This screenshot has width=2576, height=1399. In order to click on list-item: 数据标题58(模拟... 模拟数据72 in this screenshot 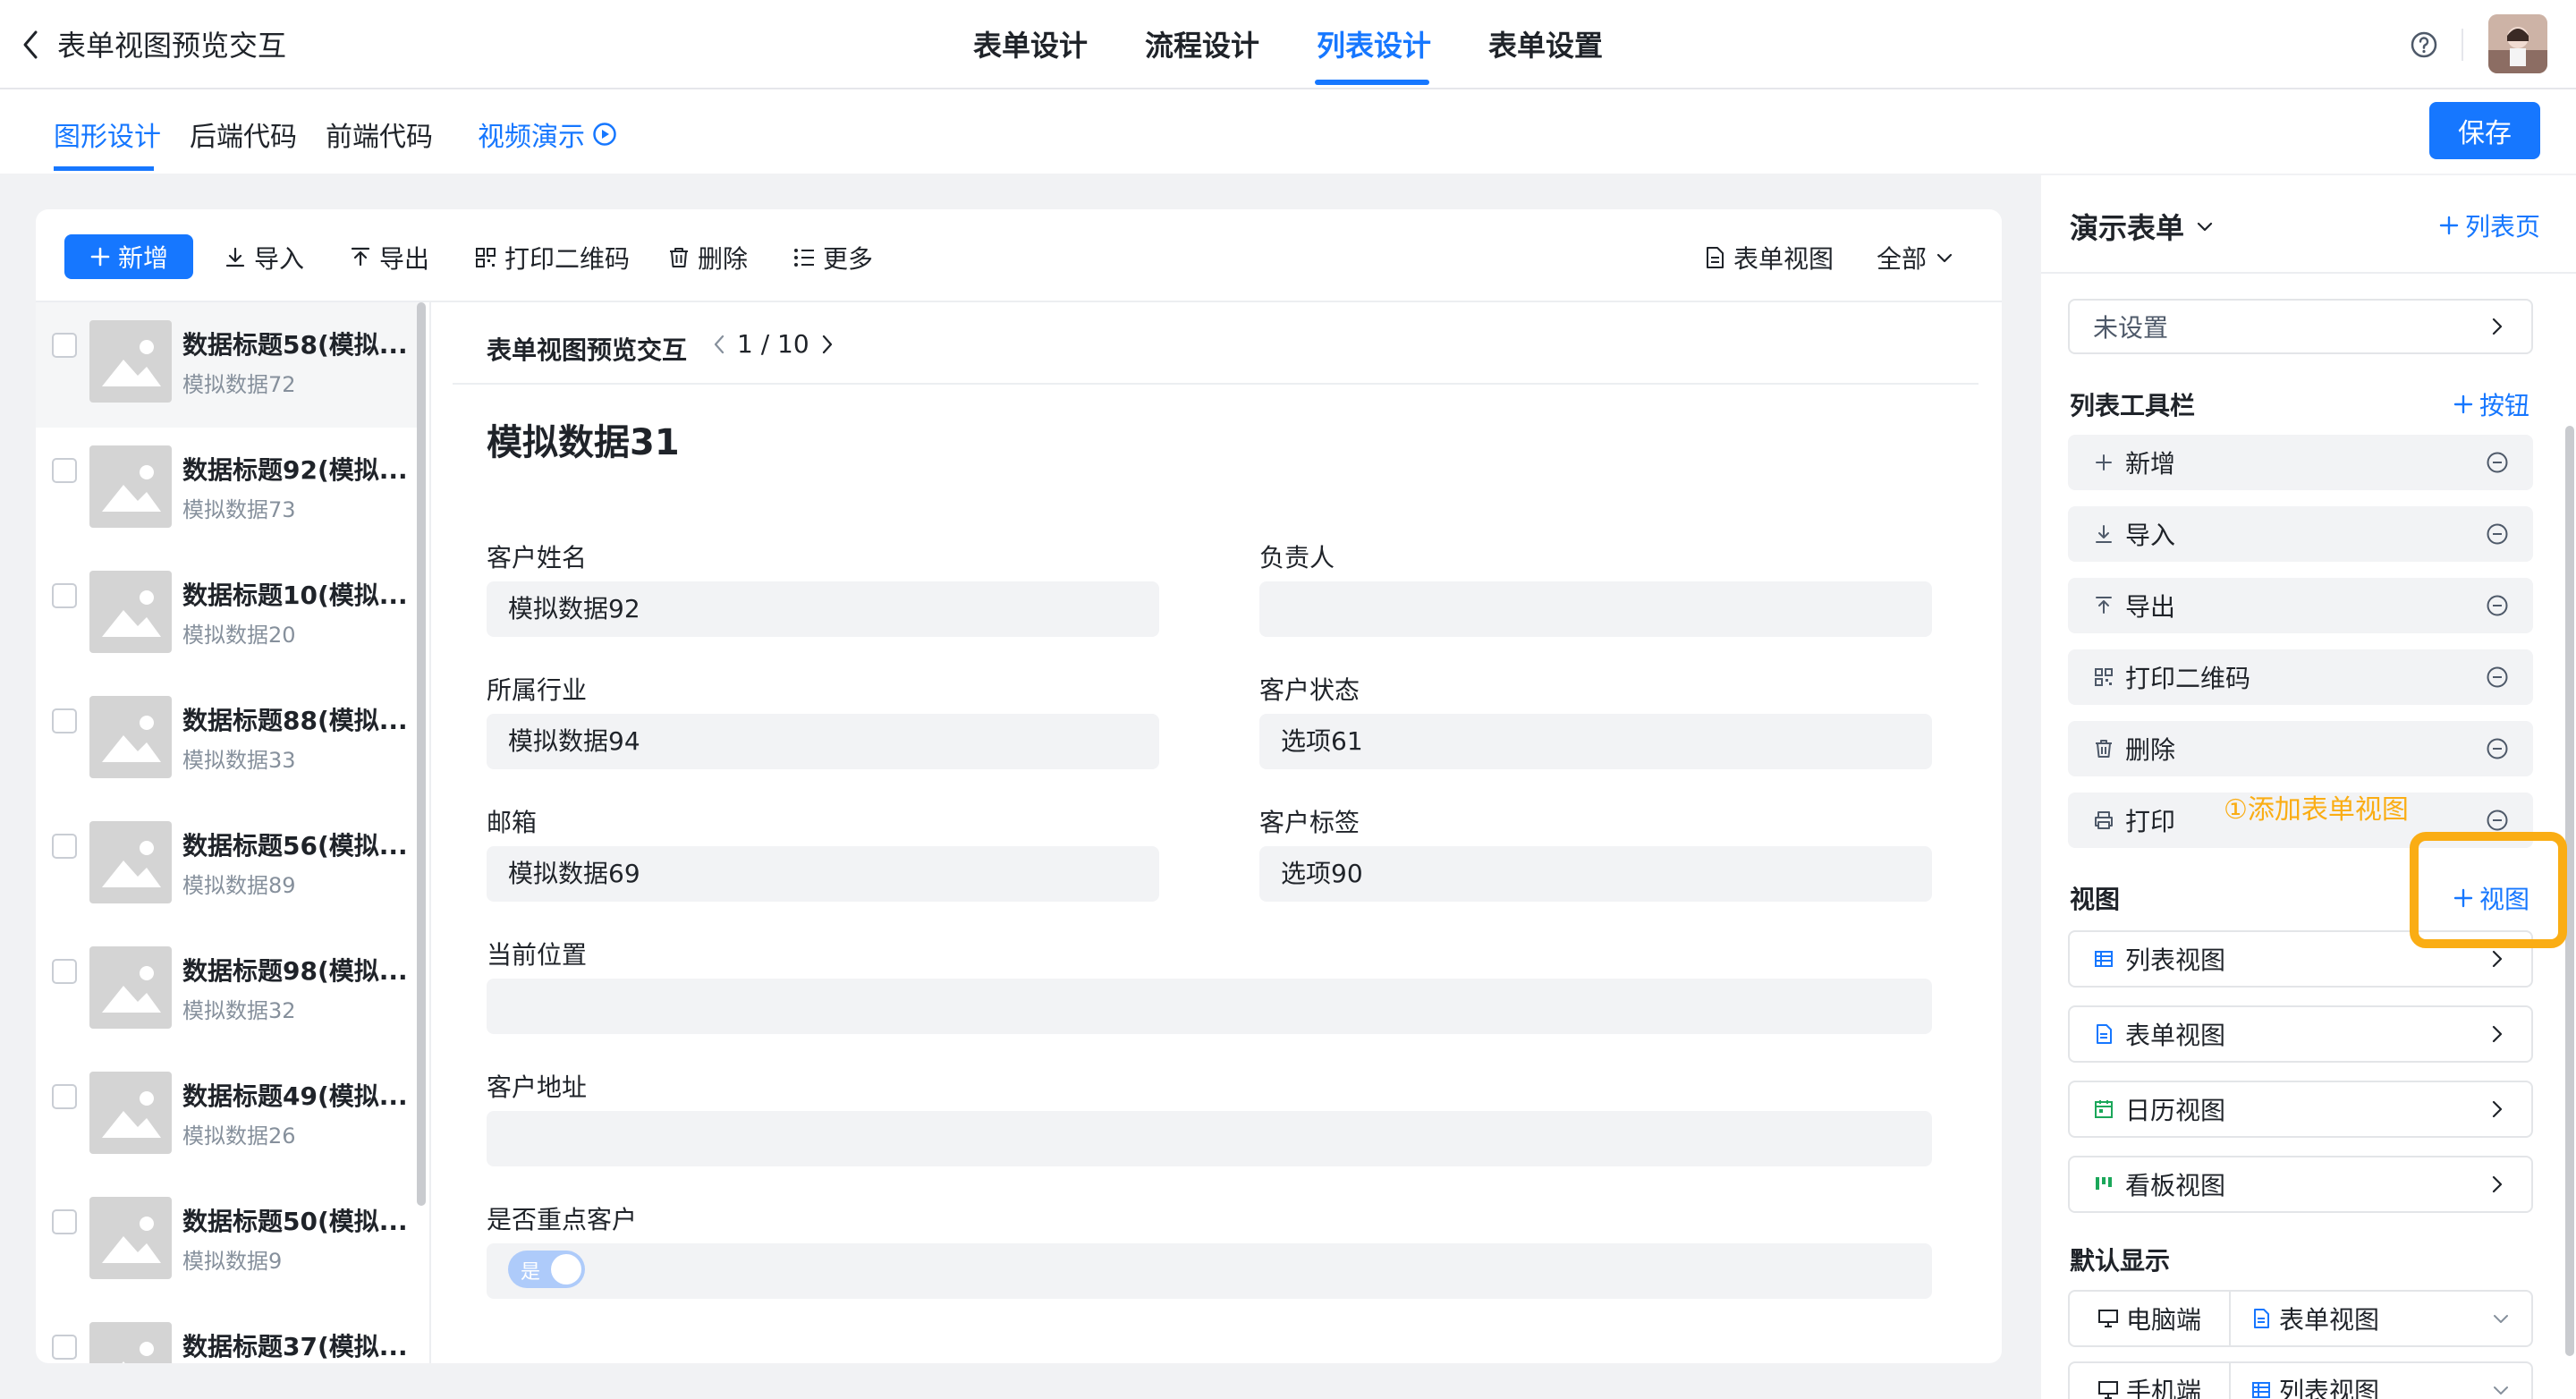, I will do `click(228, 365)`.